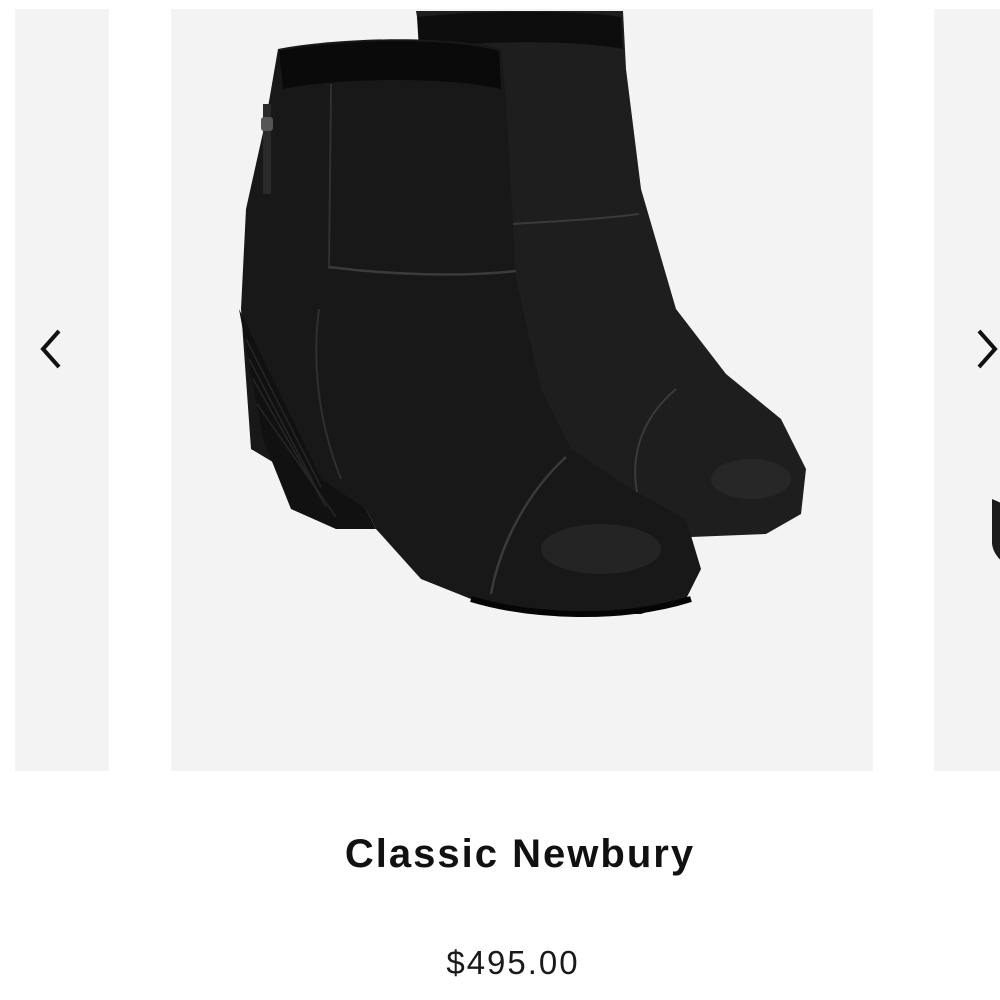 The image size is (1000, 1000). Describe the element at coordinates (996, 529) in the screenshot. I see `next-slide-boot-image` at that location.